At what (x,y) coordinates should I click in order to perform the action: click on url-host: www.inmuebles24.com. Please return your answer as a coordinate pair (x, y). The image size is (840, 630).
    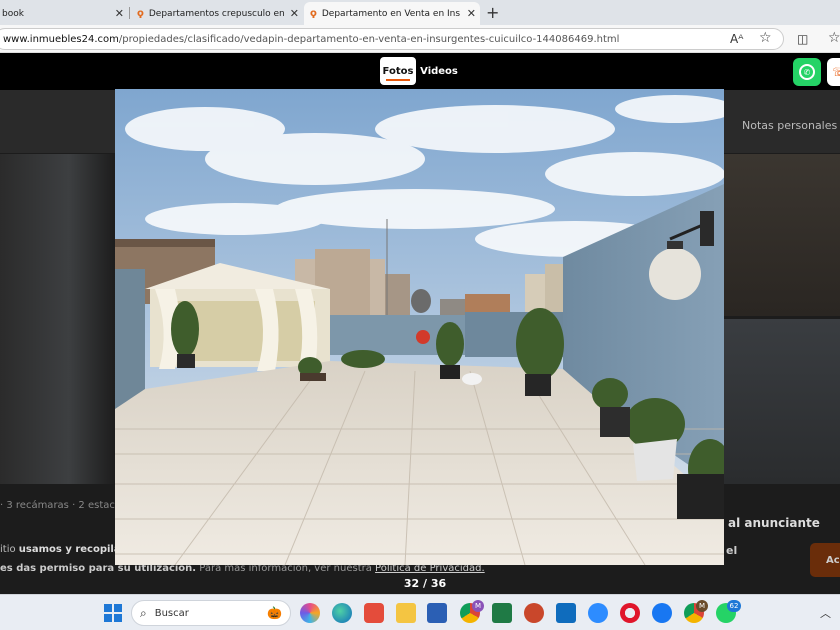
    Looking at the image, I should click on (61, 39).